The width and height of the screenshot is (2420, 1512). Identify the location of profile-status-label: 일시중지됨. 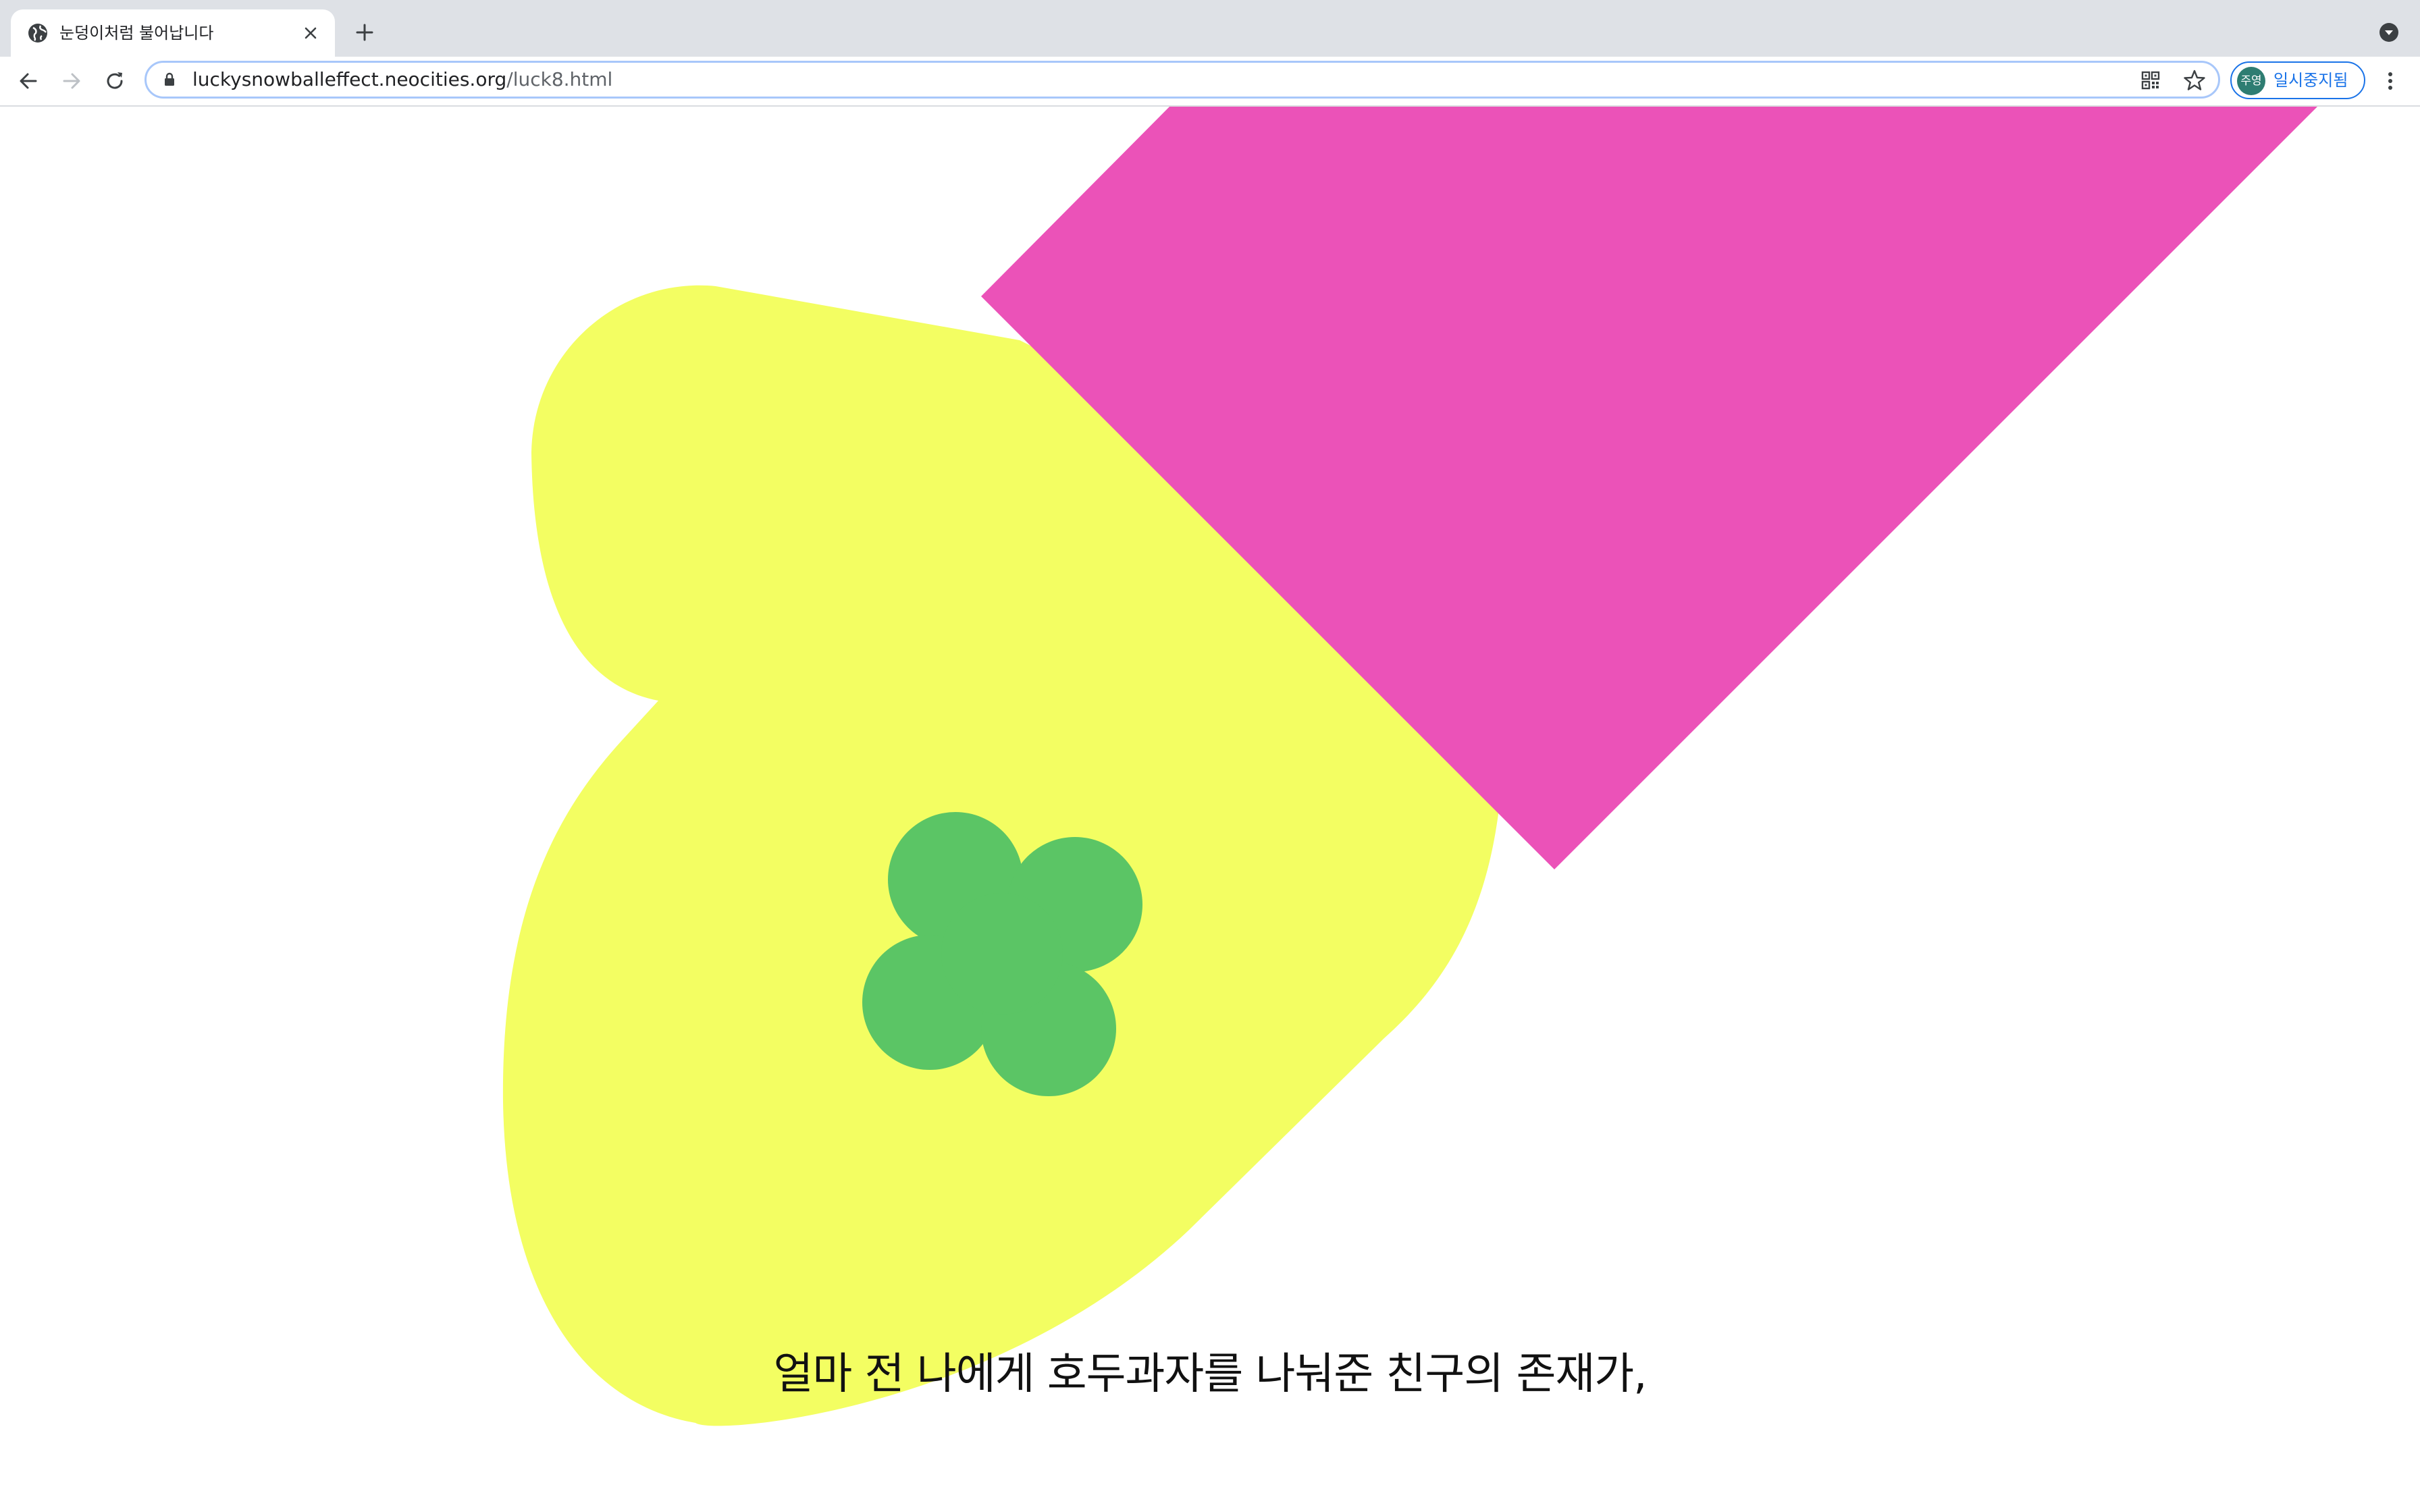
(2310, 80).